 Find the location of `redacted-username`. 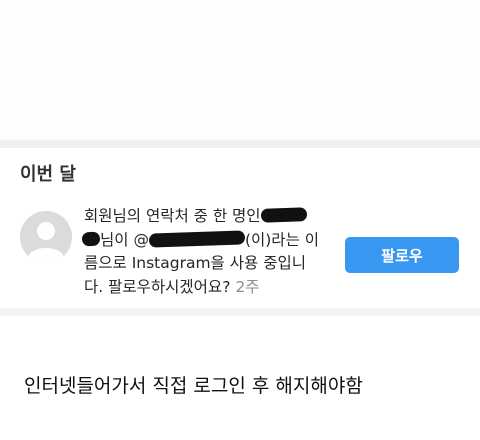

redacted-username is located at coordinates (197, 238).